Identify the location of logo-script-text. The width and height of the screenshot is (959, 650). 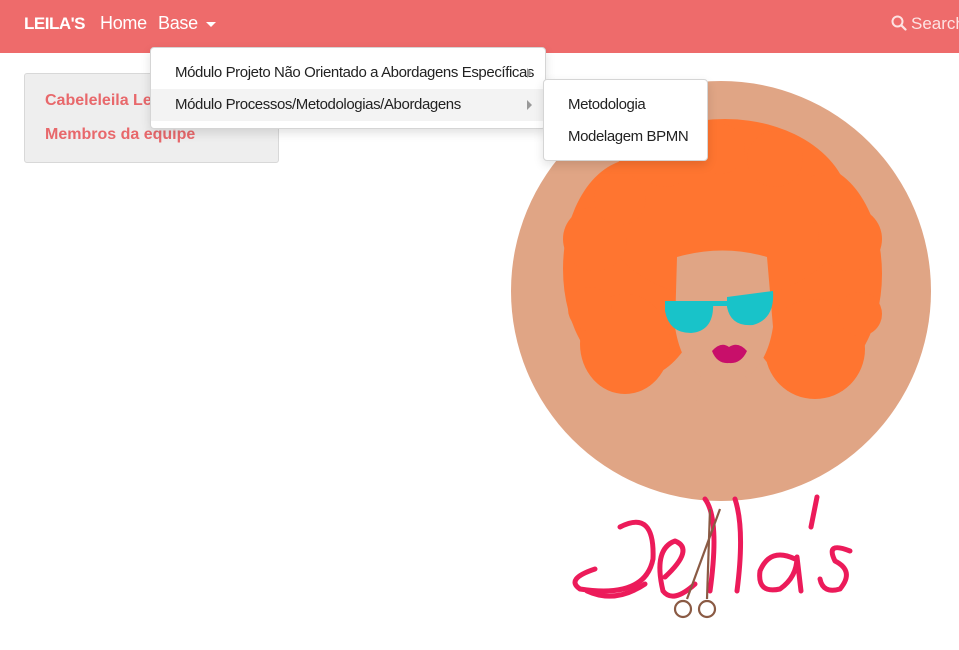
(712, 546).